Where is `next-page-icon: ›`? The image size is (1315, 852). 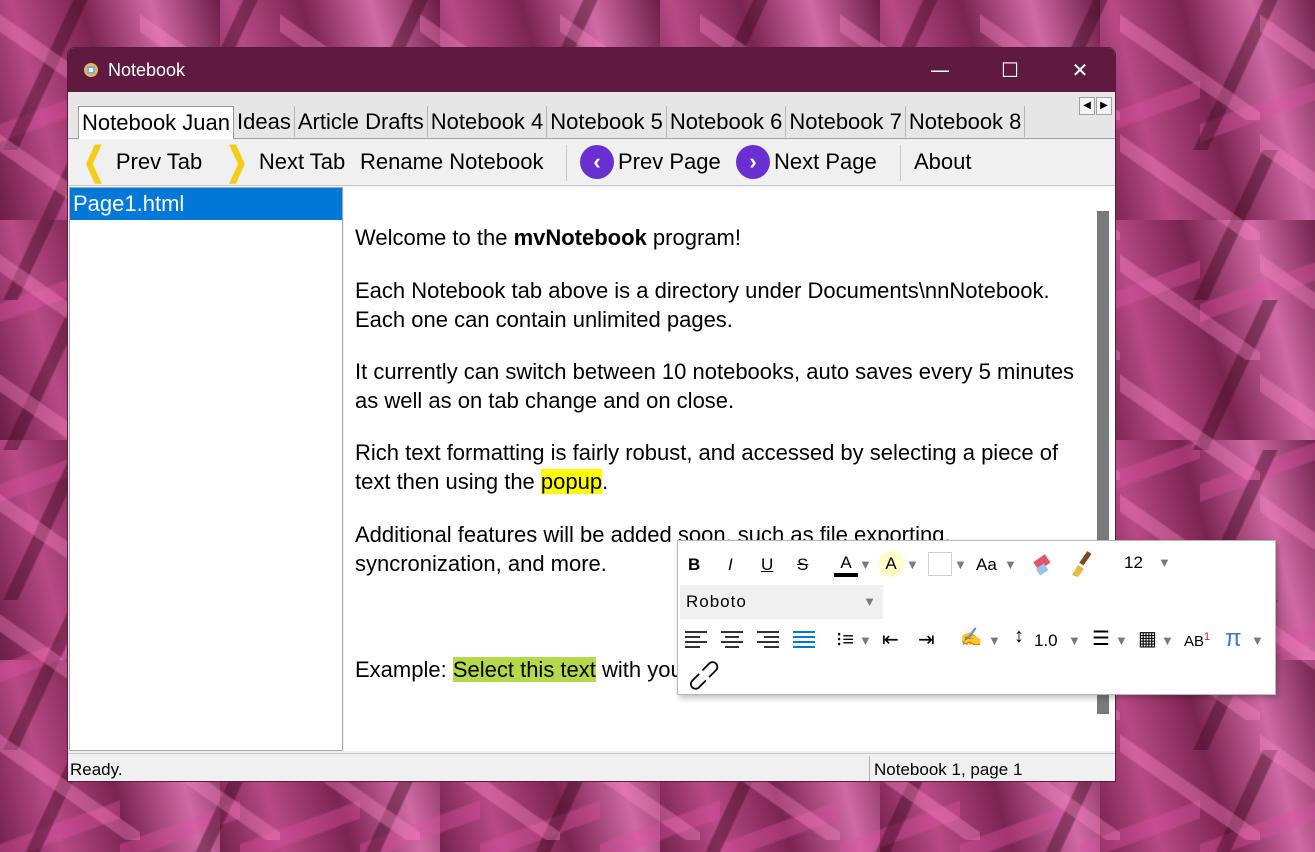 next-page-icon: › is located at coordinates (753, 162).